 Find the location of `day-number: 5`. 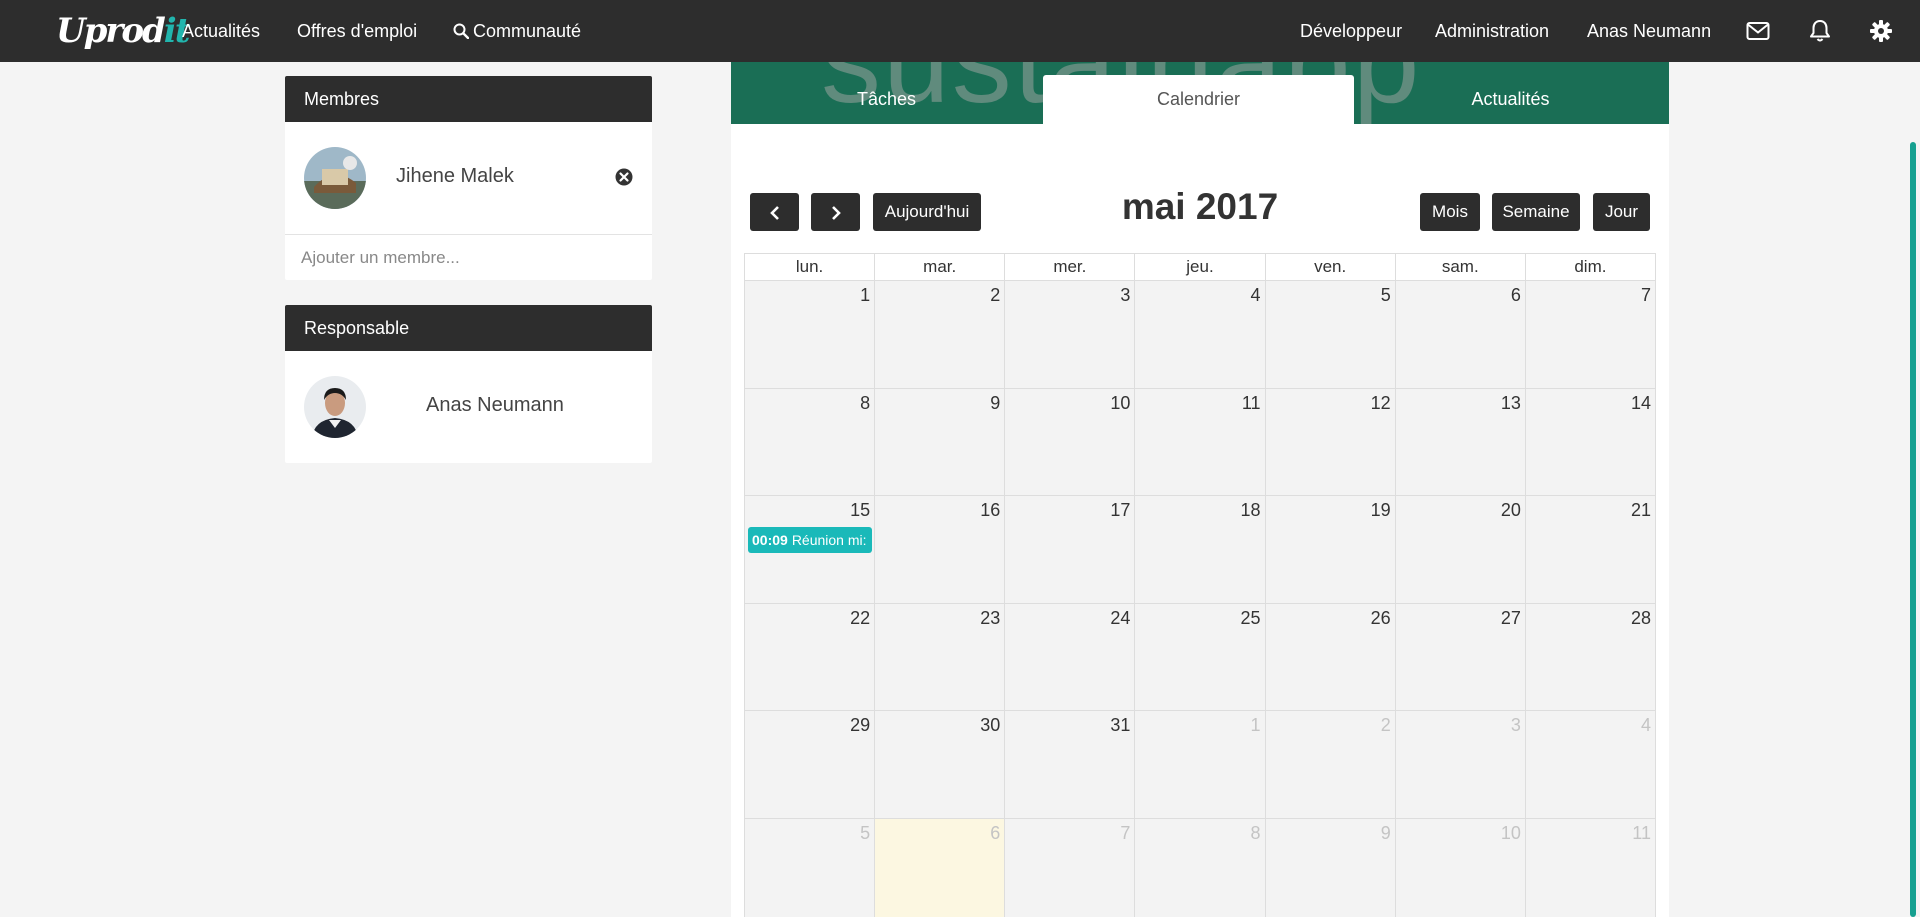

day-number: 5 is located at coordinates (865, 833).